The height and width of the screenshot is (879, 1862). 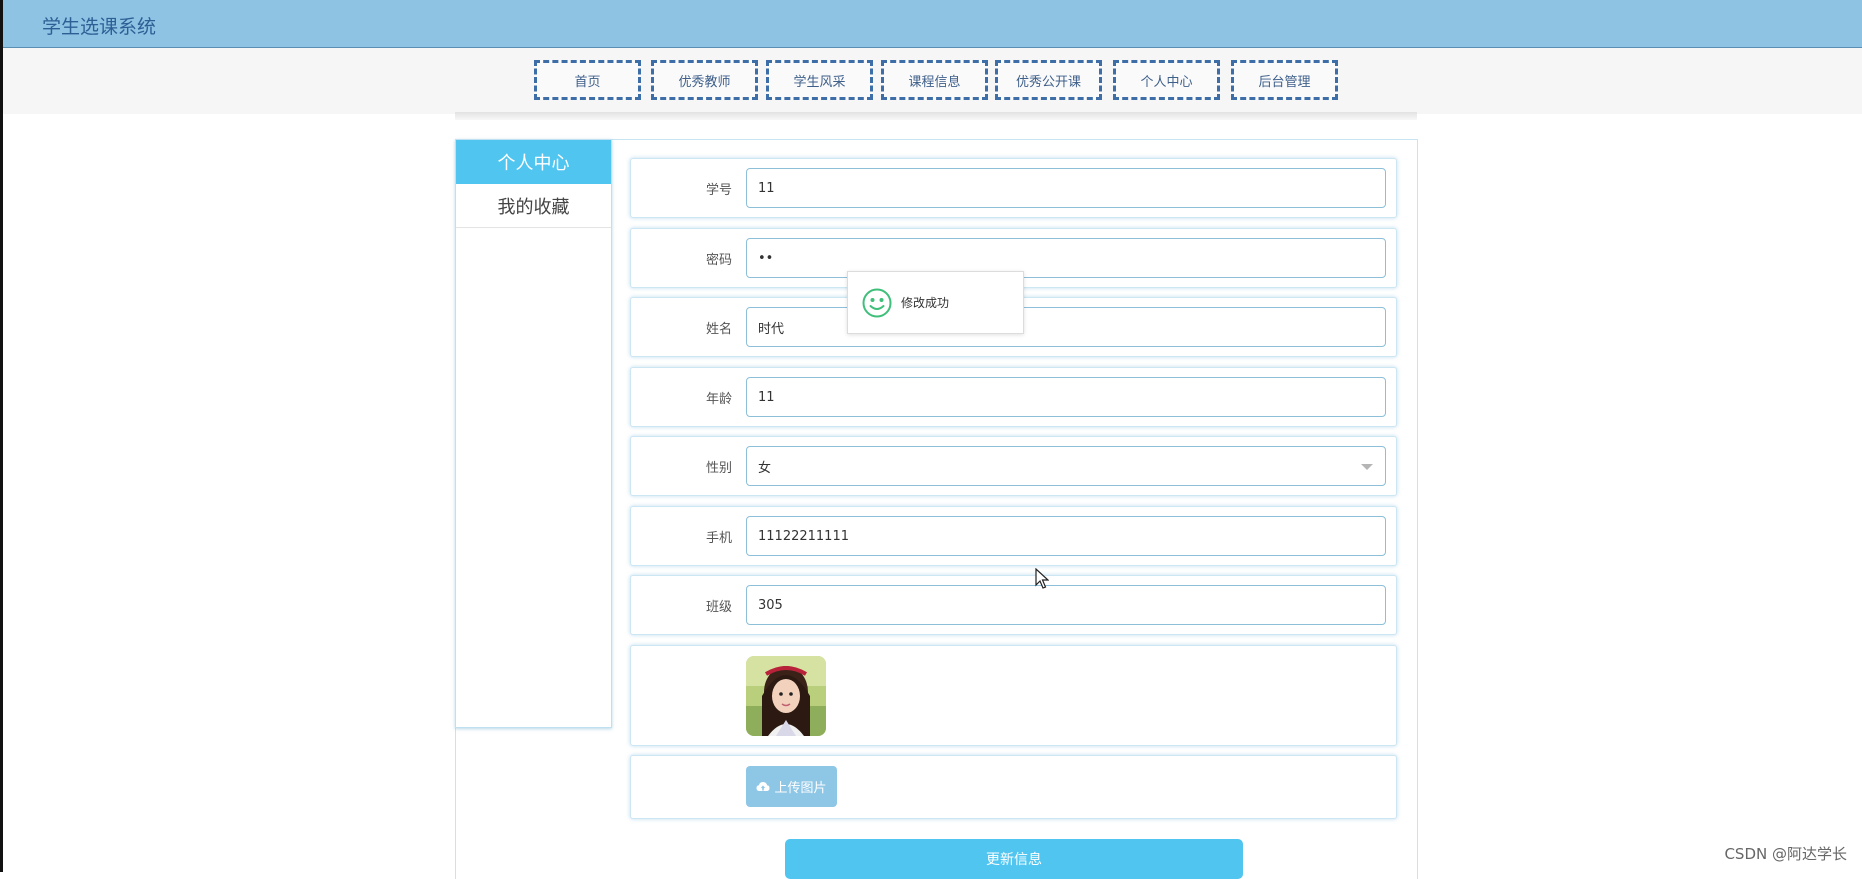 I want to click on nav-student-showcase: 学生风采, so click(x=819, y=80).